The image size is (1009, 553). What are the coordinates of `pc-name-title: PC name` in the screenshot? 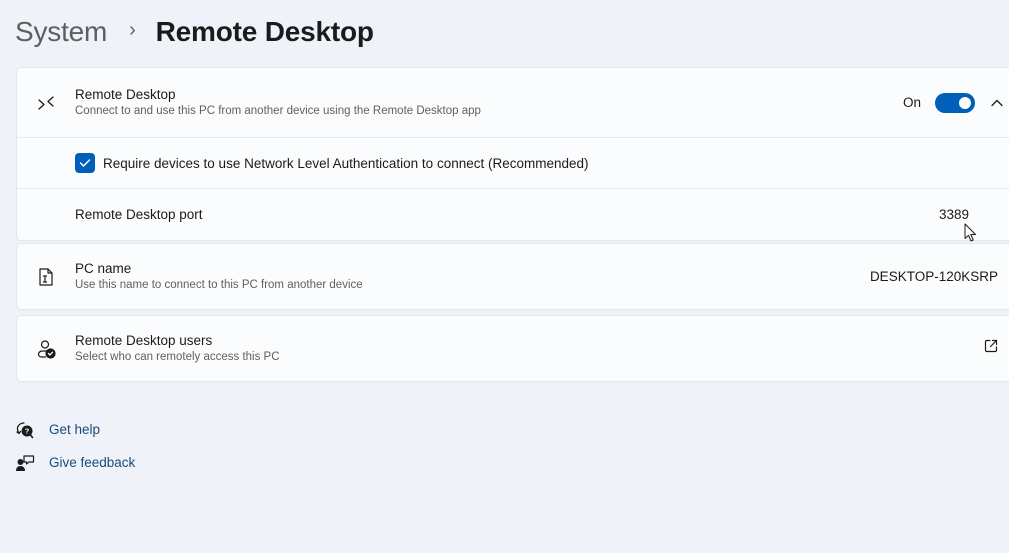 It's located at (103, 268).